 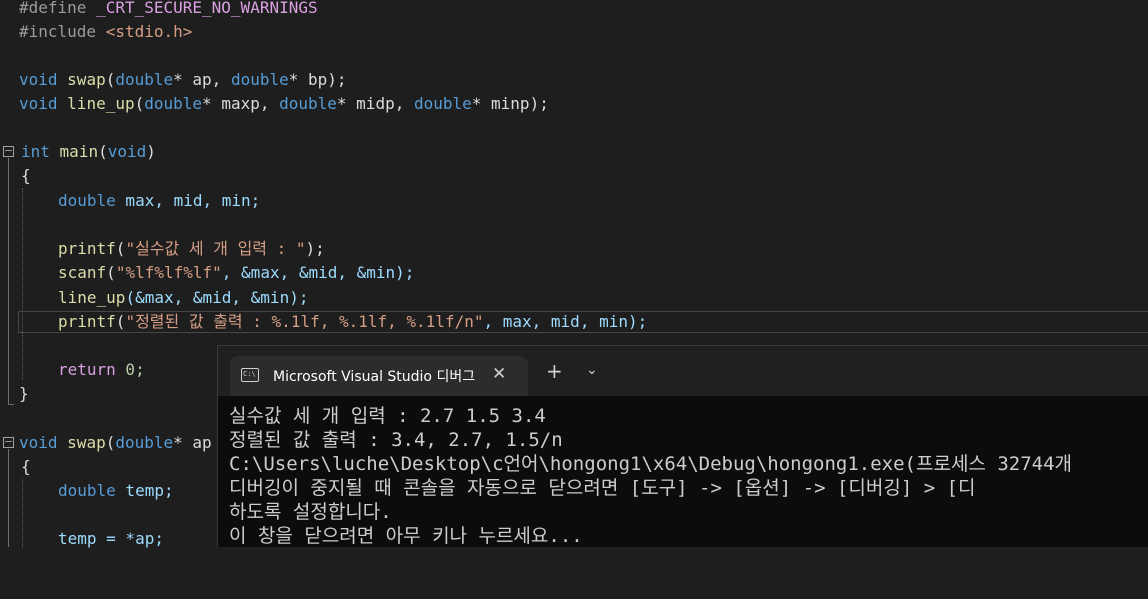 I want to click on code-line: void swap(double* ap, so click(x=106, y=443).